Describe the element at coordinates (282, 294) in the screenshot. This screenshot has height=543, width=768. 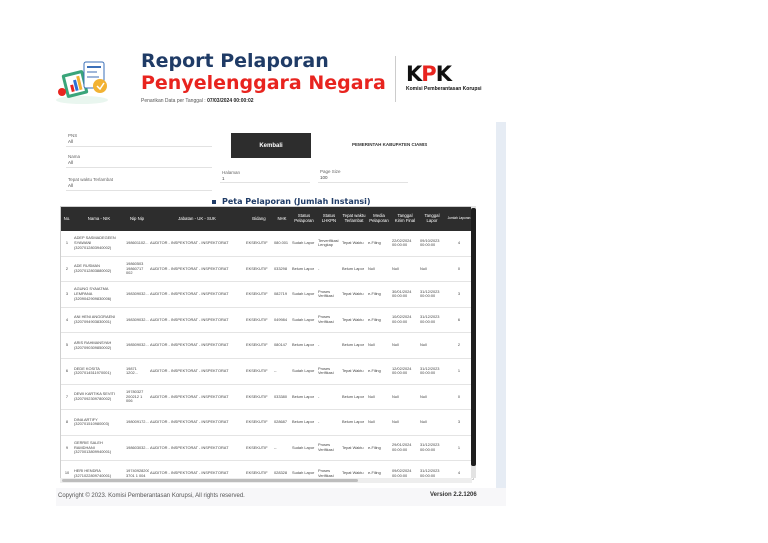
I see `cell-nhk: 082719` at that location.